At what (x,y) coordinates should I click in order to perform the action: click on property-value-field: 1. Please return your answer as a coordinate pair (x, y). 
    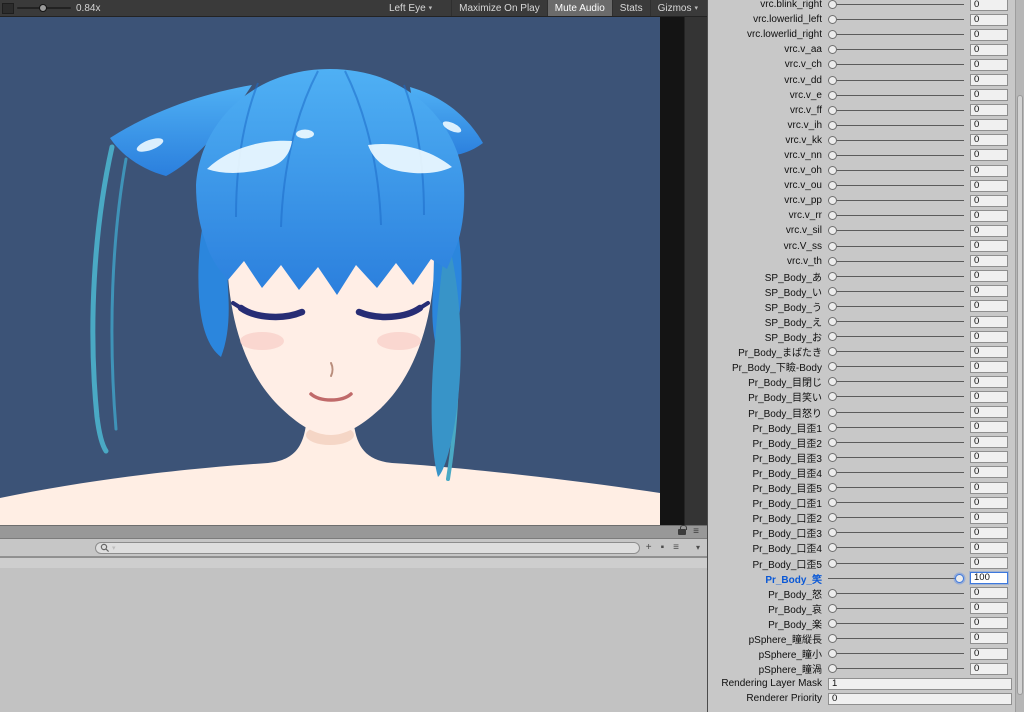
    Looking at the image, I should click on (920, 683).